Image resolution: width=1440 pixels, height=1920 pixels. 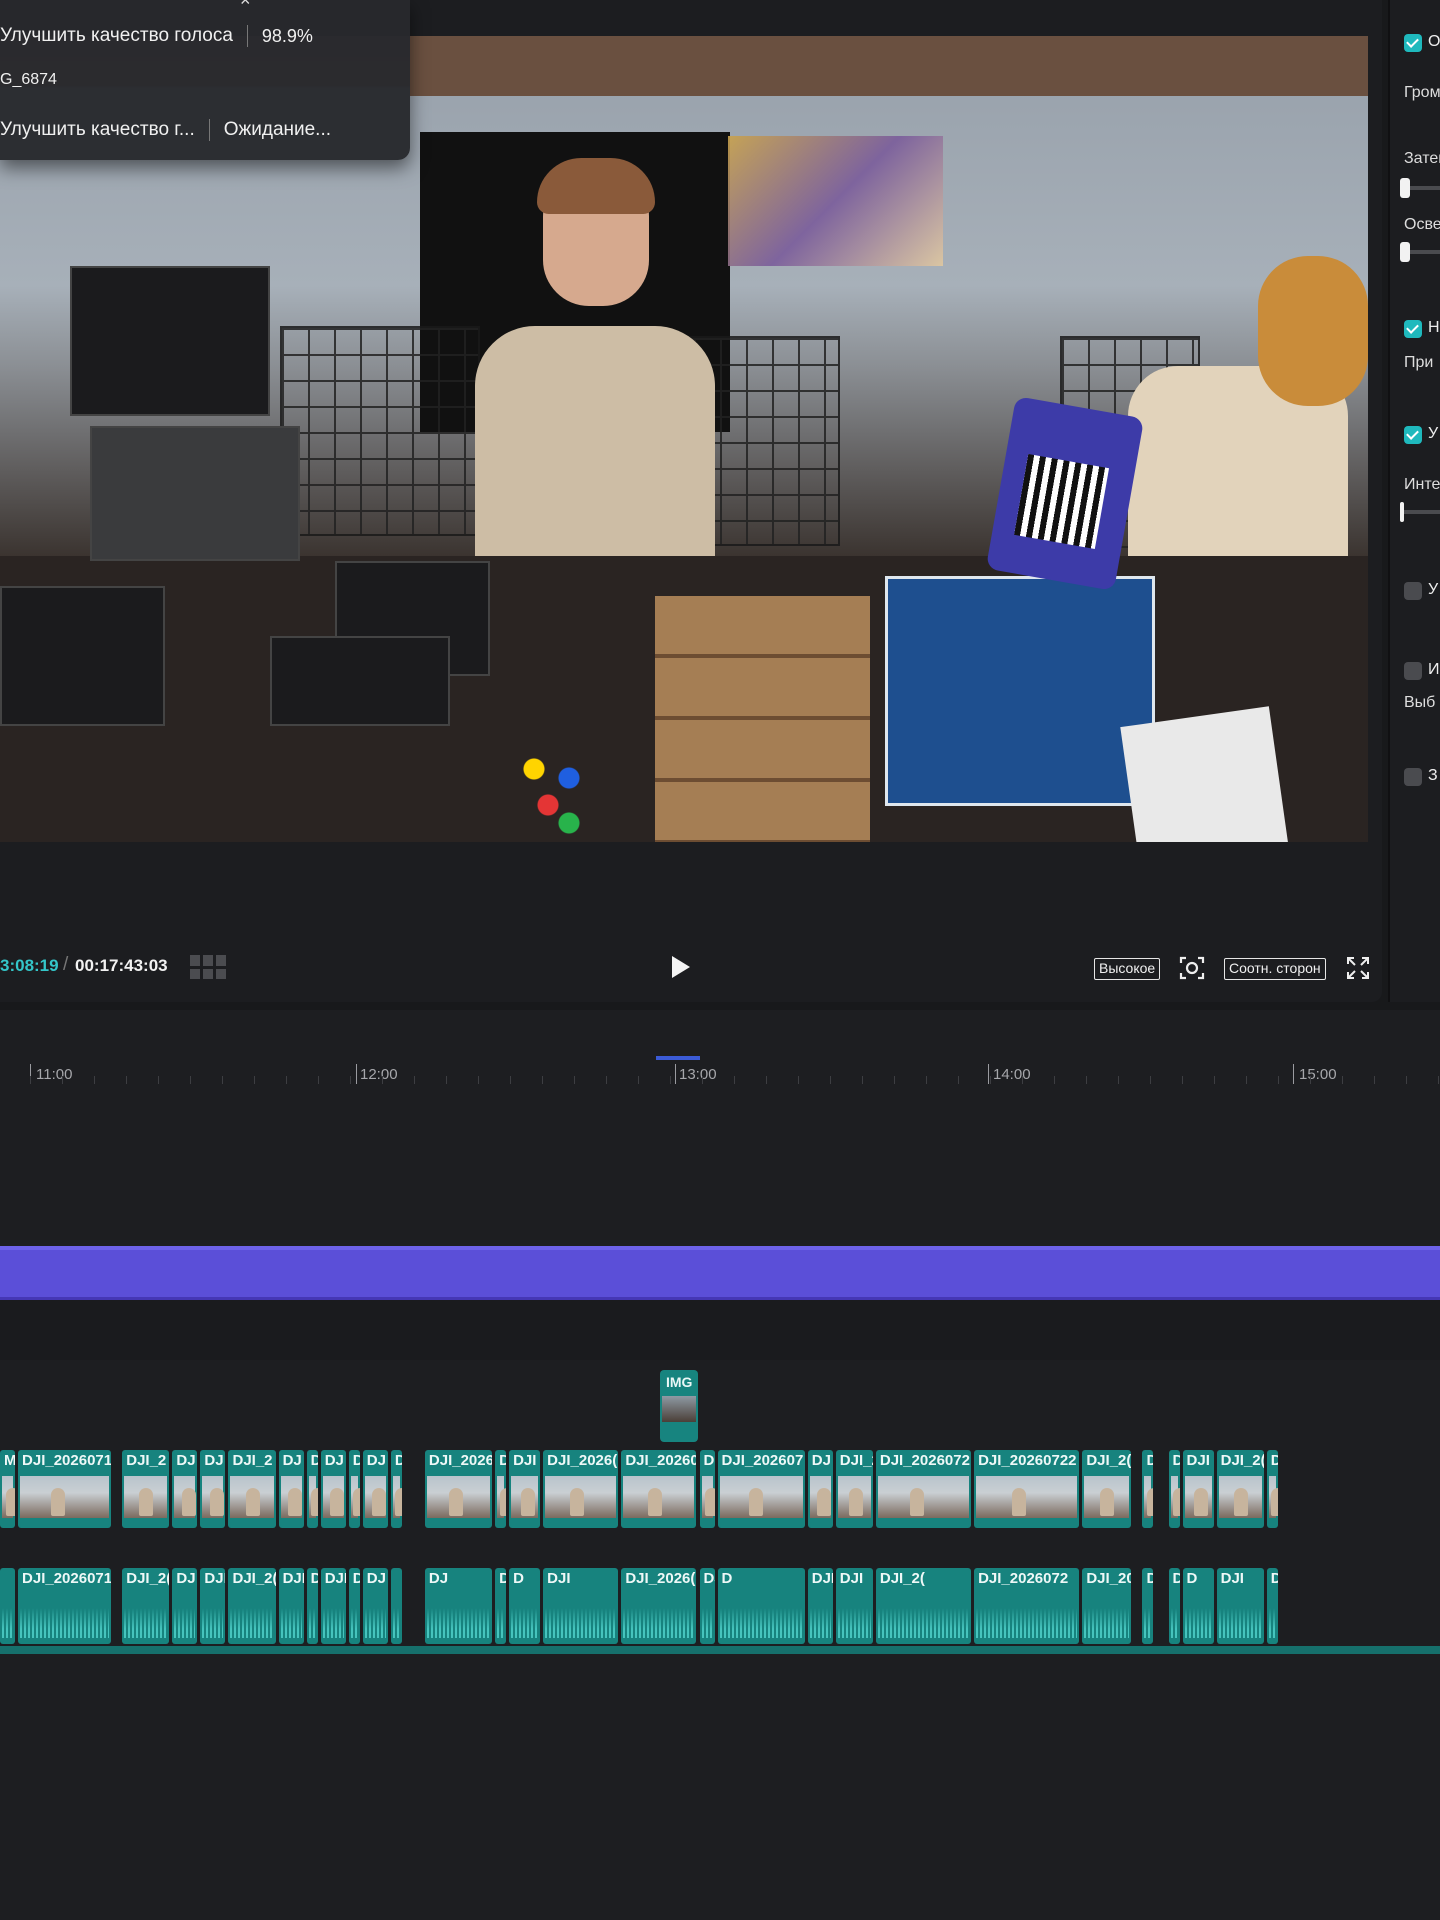 I want to click on processing-row: G_6874, so click(x=28, y=80).